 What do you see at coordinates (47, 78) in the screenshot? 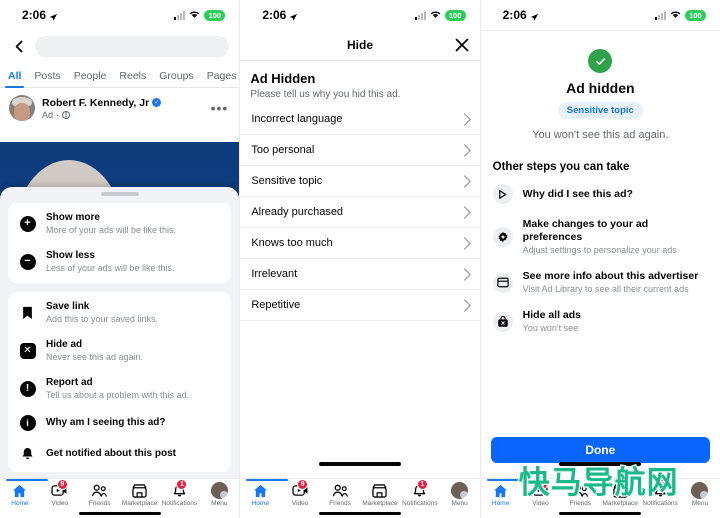
I see `tab-posts: Posts` at bounding box center [47, 78].